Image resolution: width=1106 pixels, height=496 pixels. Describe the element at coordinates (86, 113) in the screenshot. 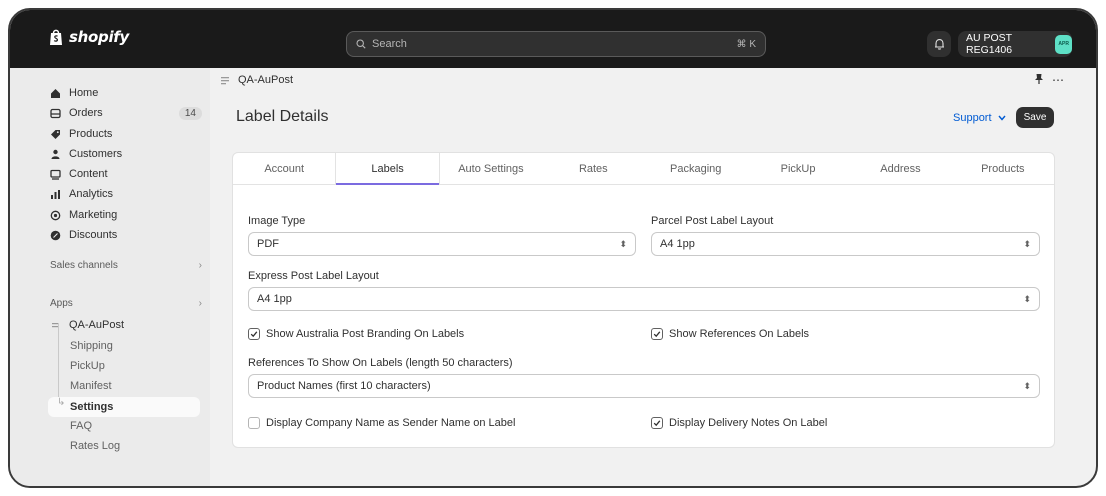

I see `sidebar-item-label: Orders` at that location.